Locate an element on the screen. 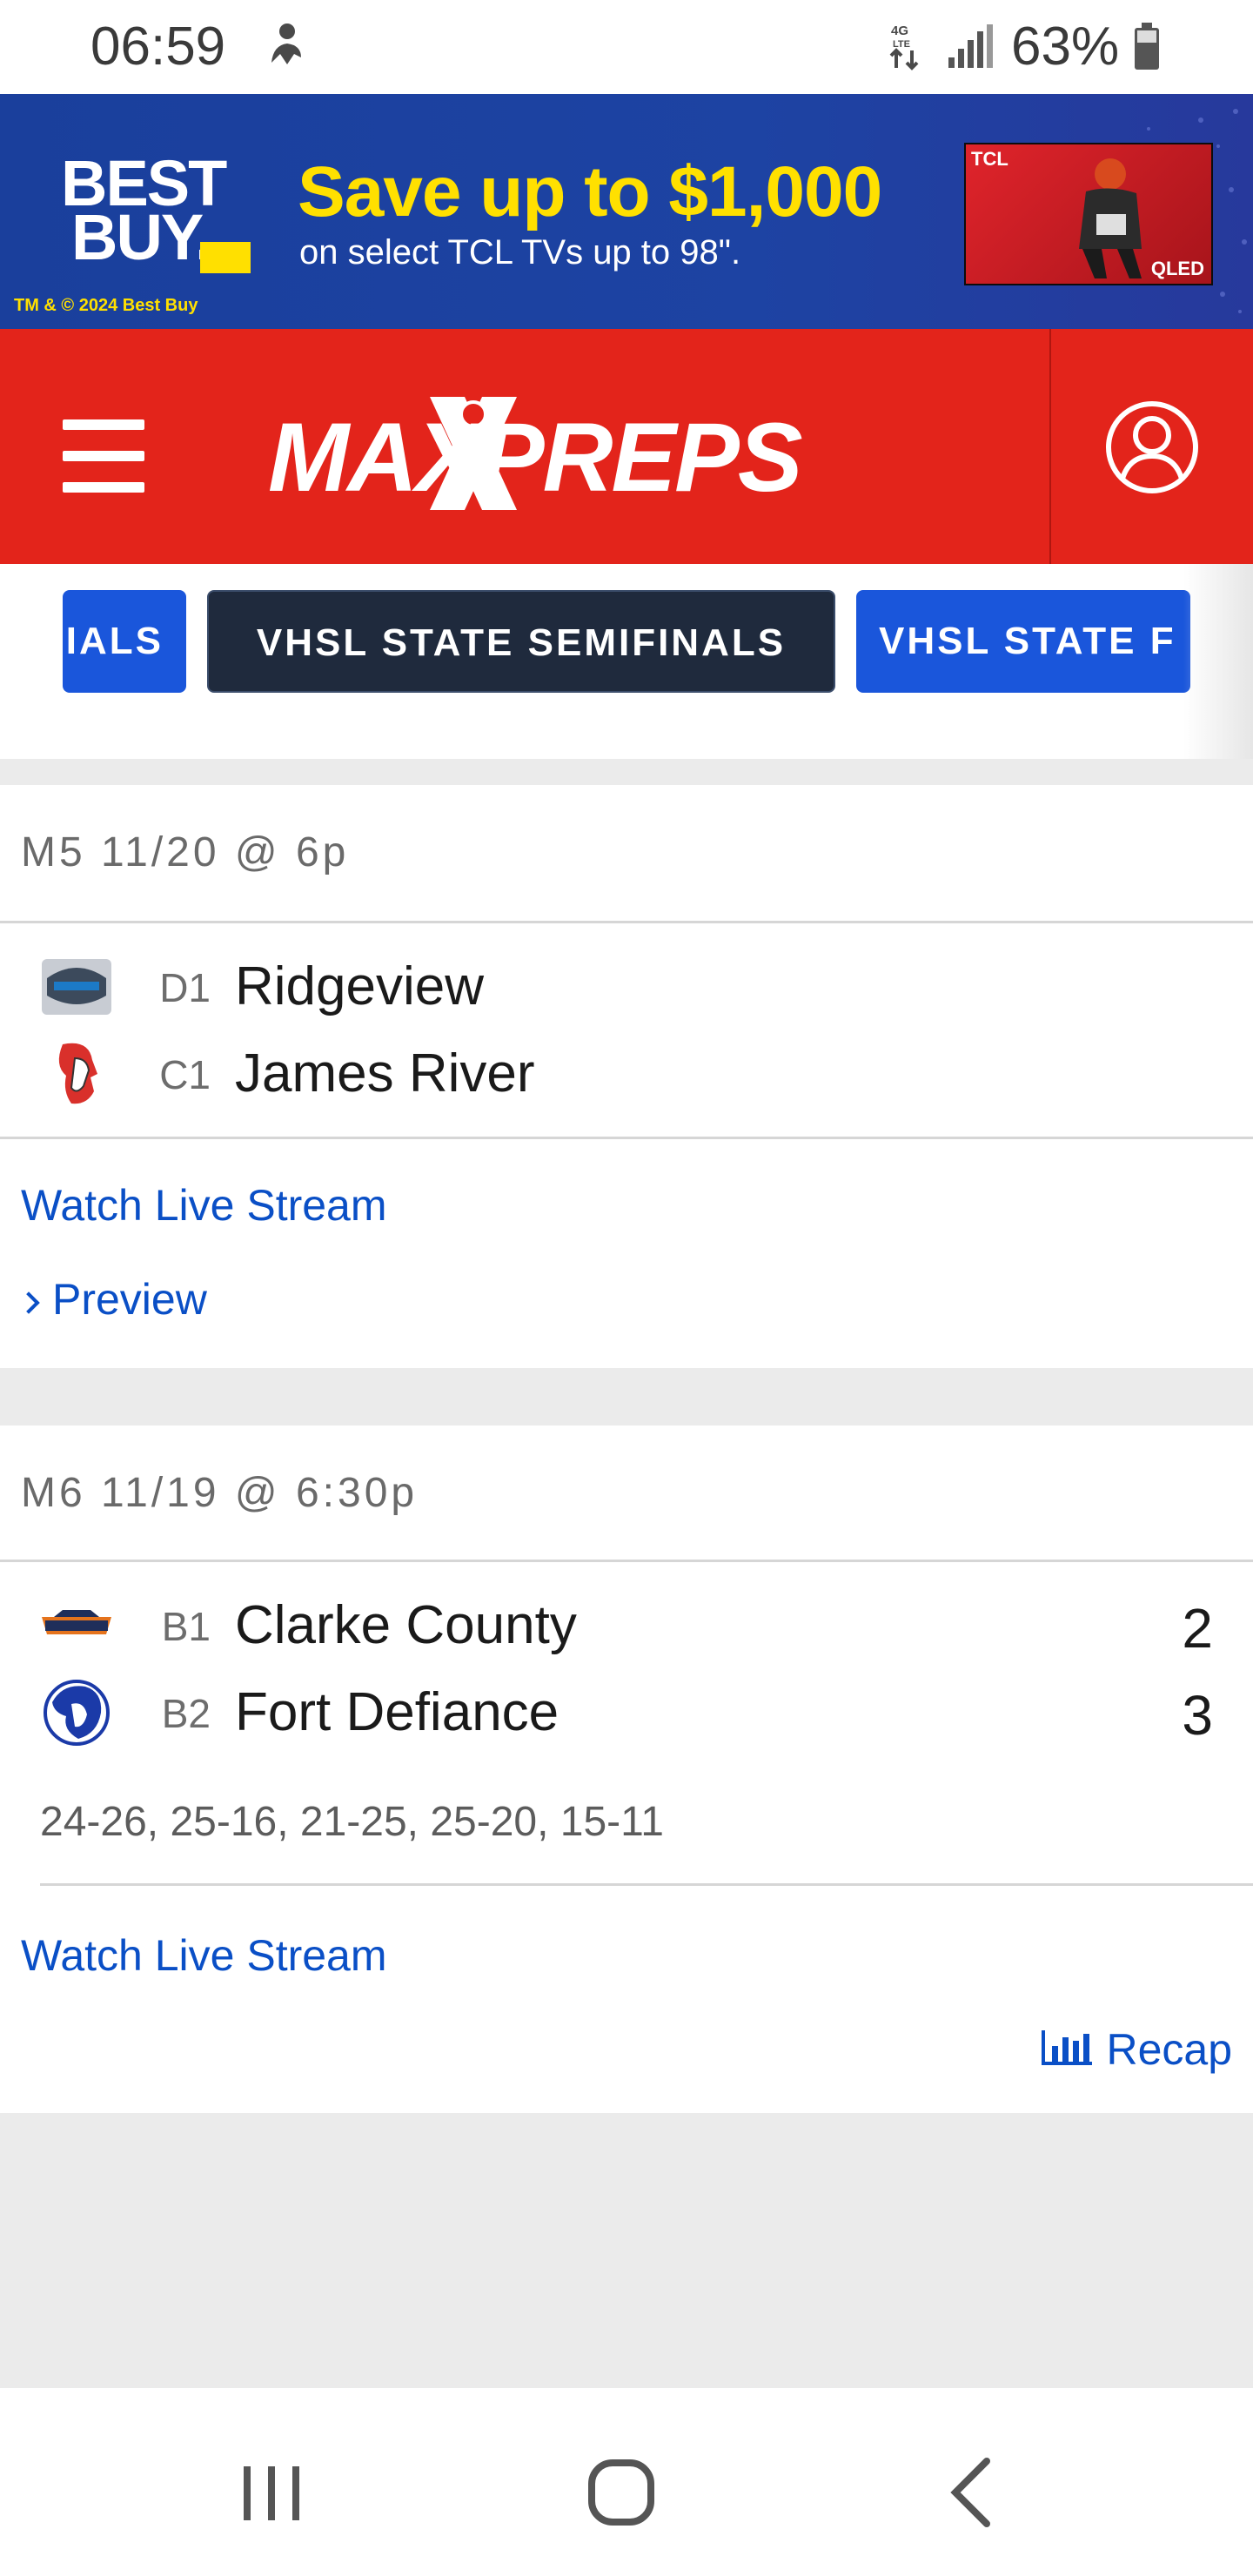  game-header: M6 11/19 @ 6:30p is located at coordinates (220, 1493).